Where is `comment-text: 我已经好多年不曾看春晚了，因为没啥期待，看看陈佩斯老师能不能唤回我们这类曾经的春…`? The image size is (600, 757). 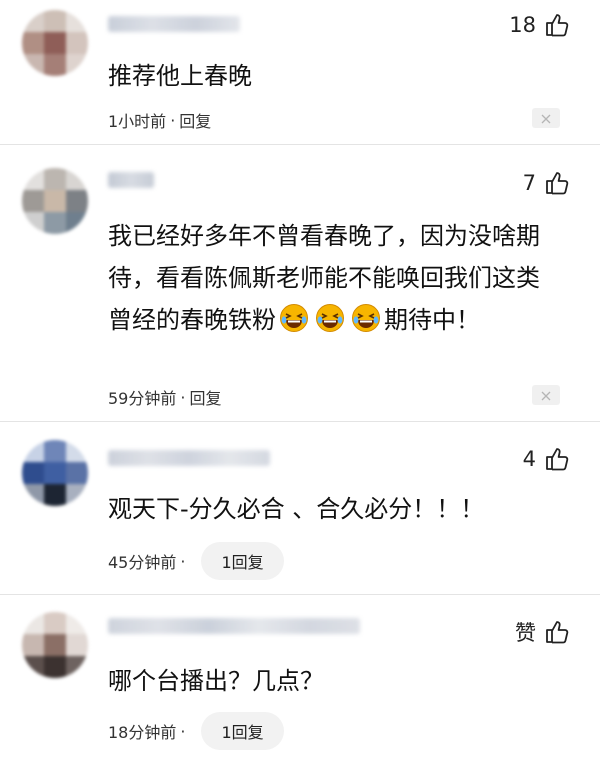 comment-text: 我已经好多年不曾看春晚了，因为没啥期待，看看陈佩斯老师能不能唤回我们这类曾经的春… is located at coordinates (328, 278).